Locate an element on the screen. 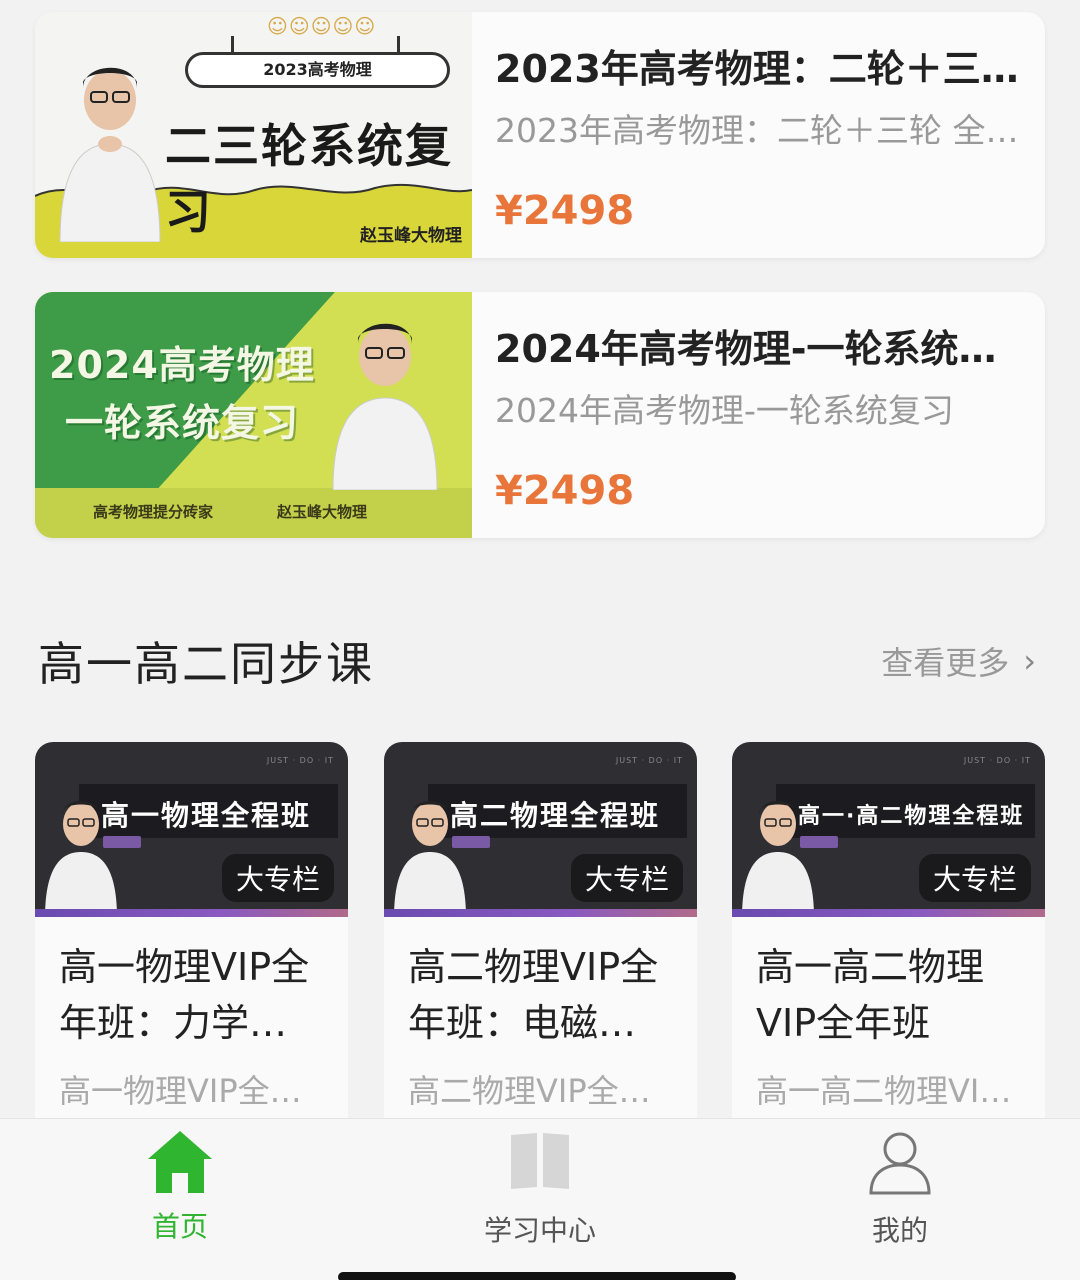 This screenshot has height=1280, width=1080. chevron-right-icon: › is located at coordinates (1029, 661).